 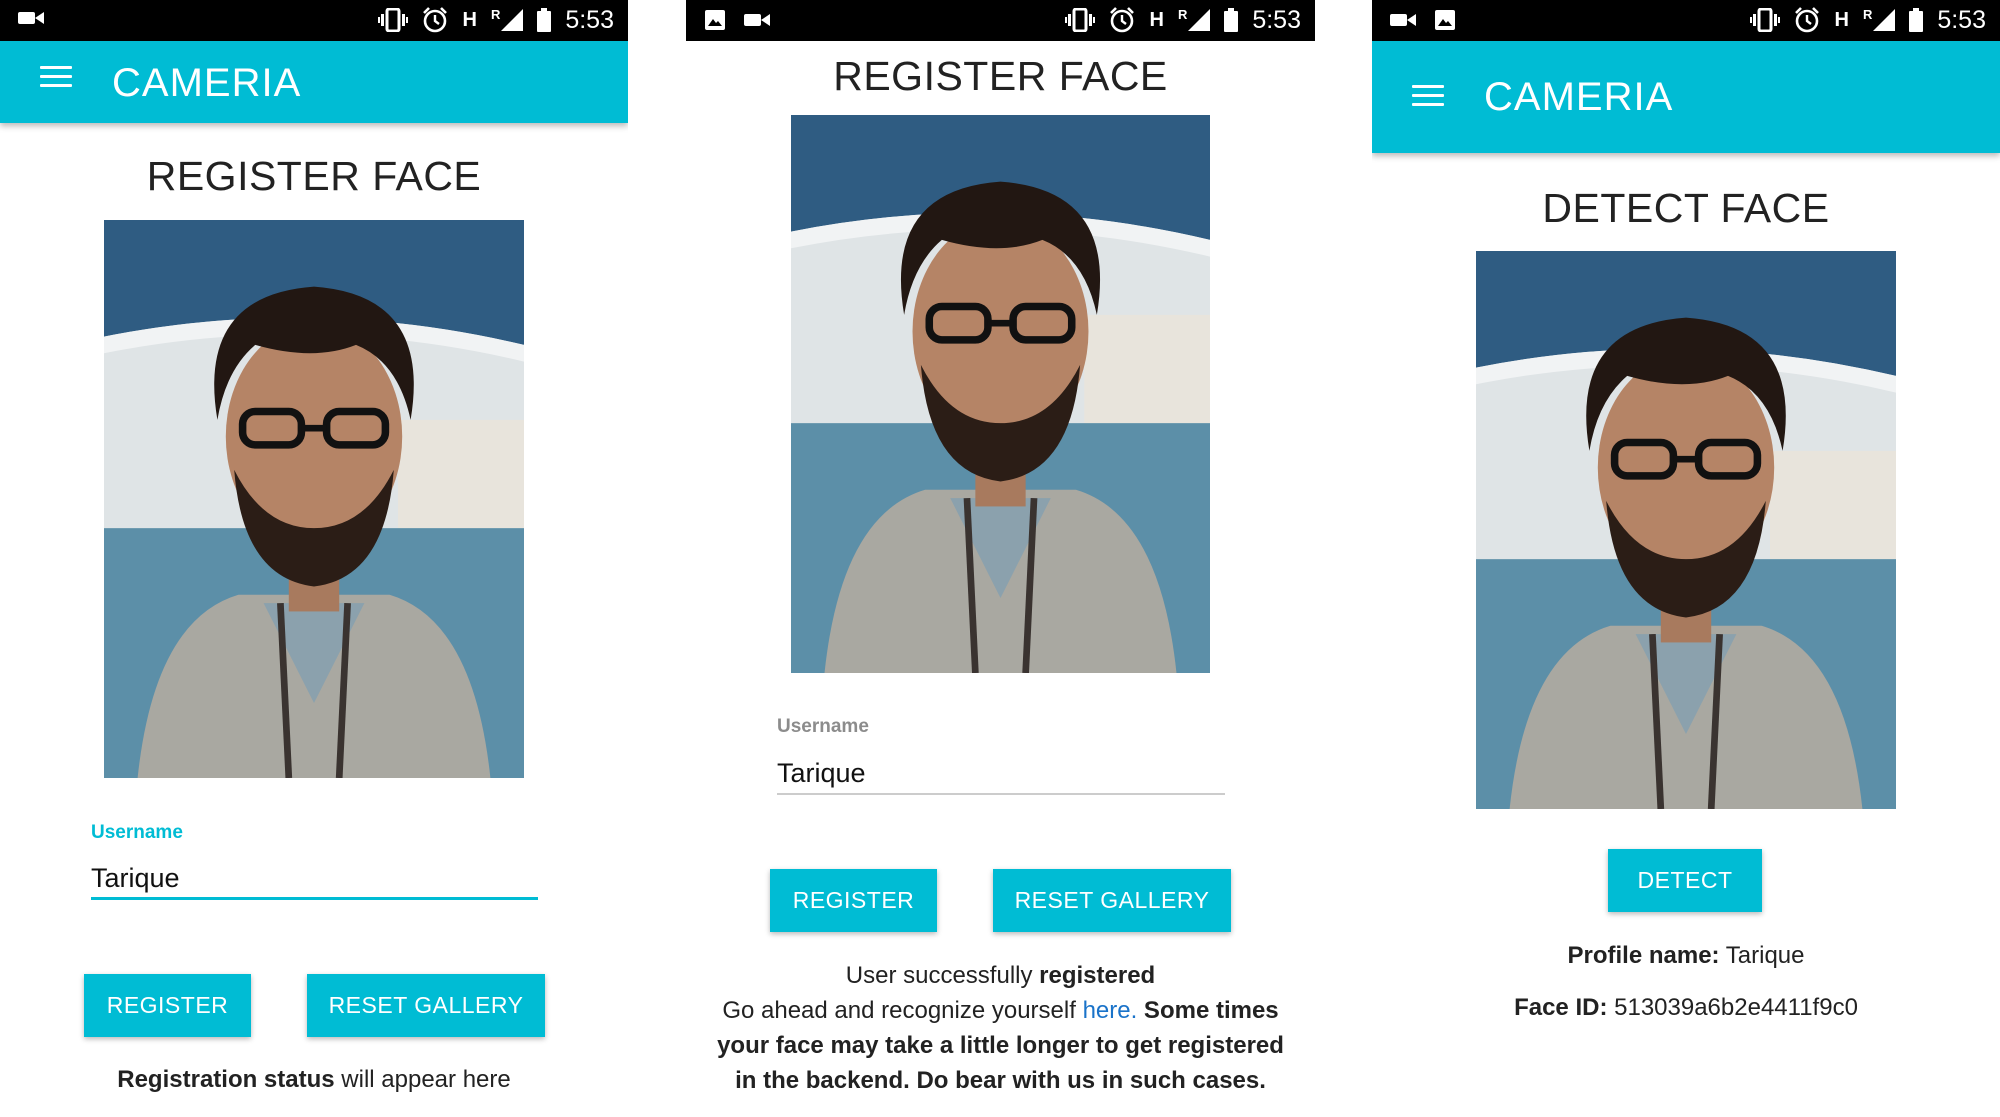 What do you see at coordinates (1110, 1010) in the screenshot?
I see `recognize-here-link: here.` at bounding box center [1110, 1010].